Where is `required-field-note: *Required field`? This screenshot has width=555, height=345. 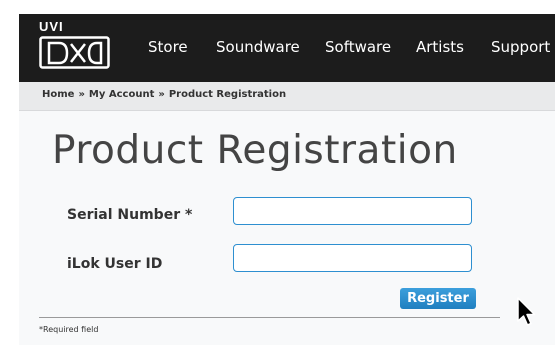 required-field-note: *Required field is located at coordinates (69, 329).